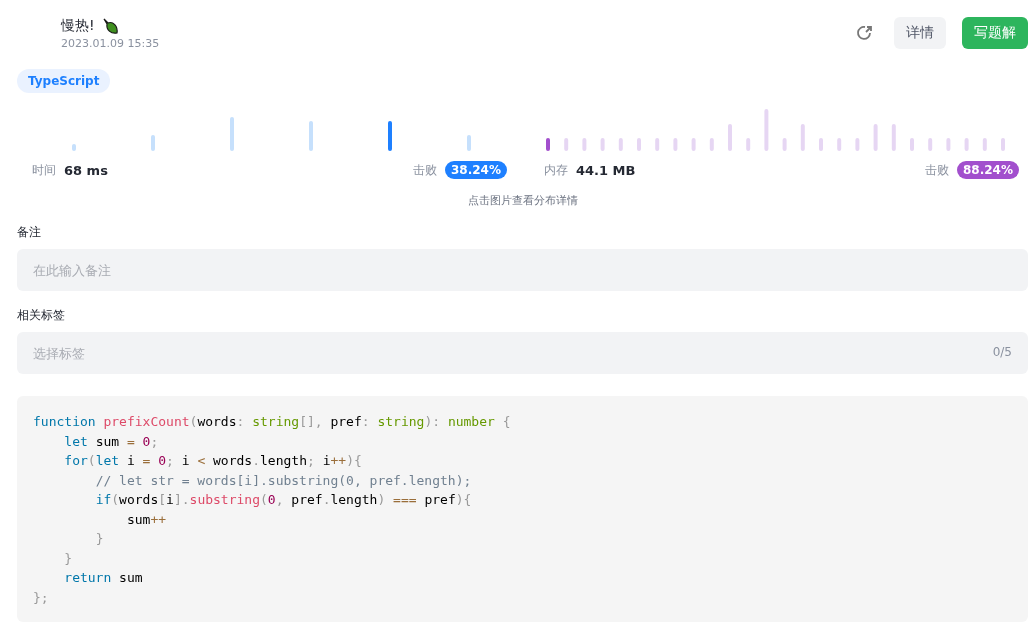  Describe the element at coordinates (44, 170) in the screenshot. I see `stat-label: 时间` at that location.